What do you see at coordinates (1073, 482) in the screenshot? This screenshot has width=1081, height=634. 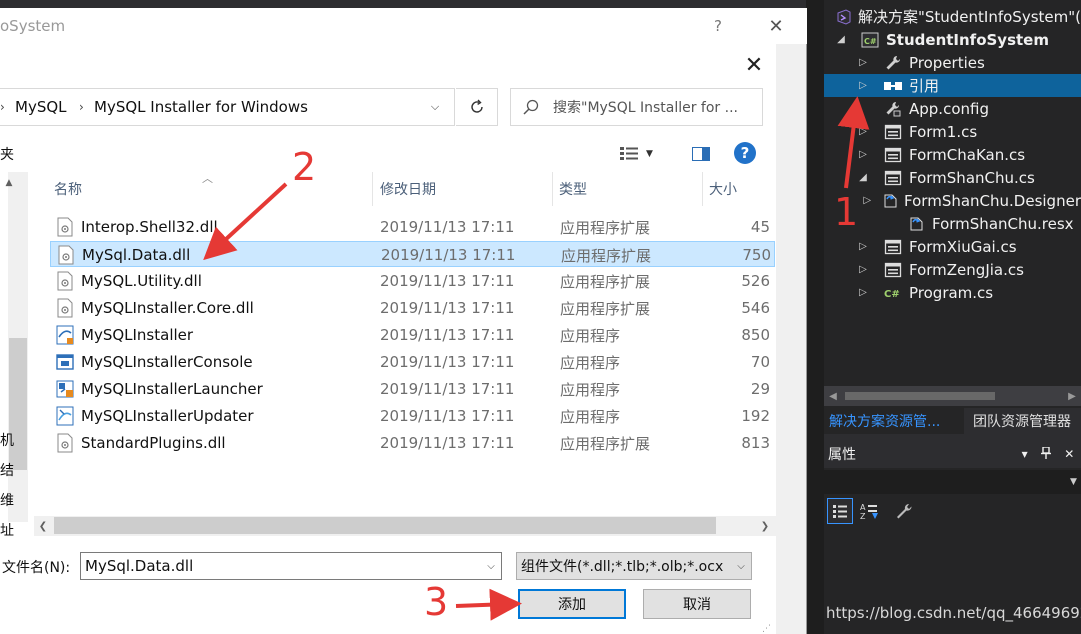 I see `chevron-down-icon: ▼` at bounding box center [1073, 482].